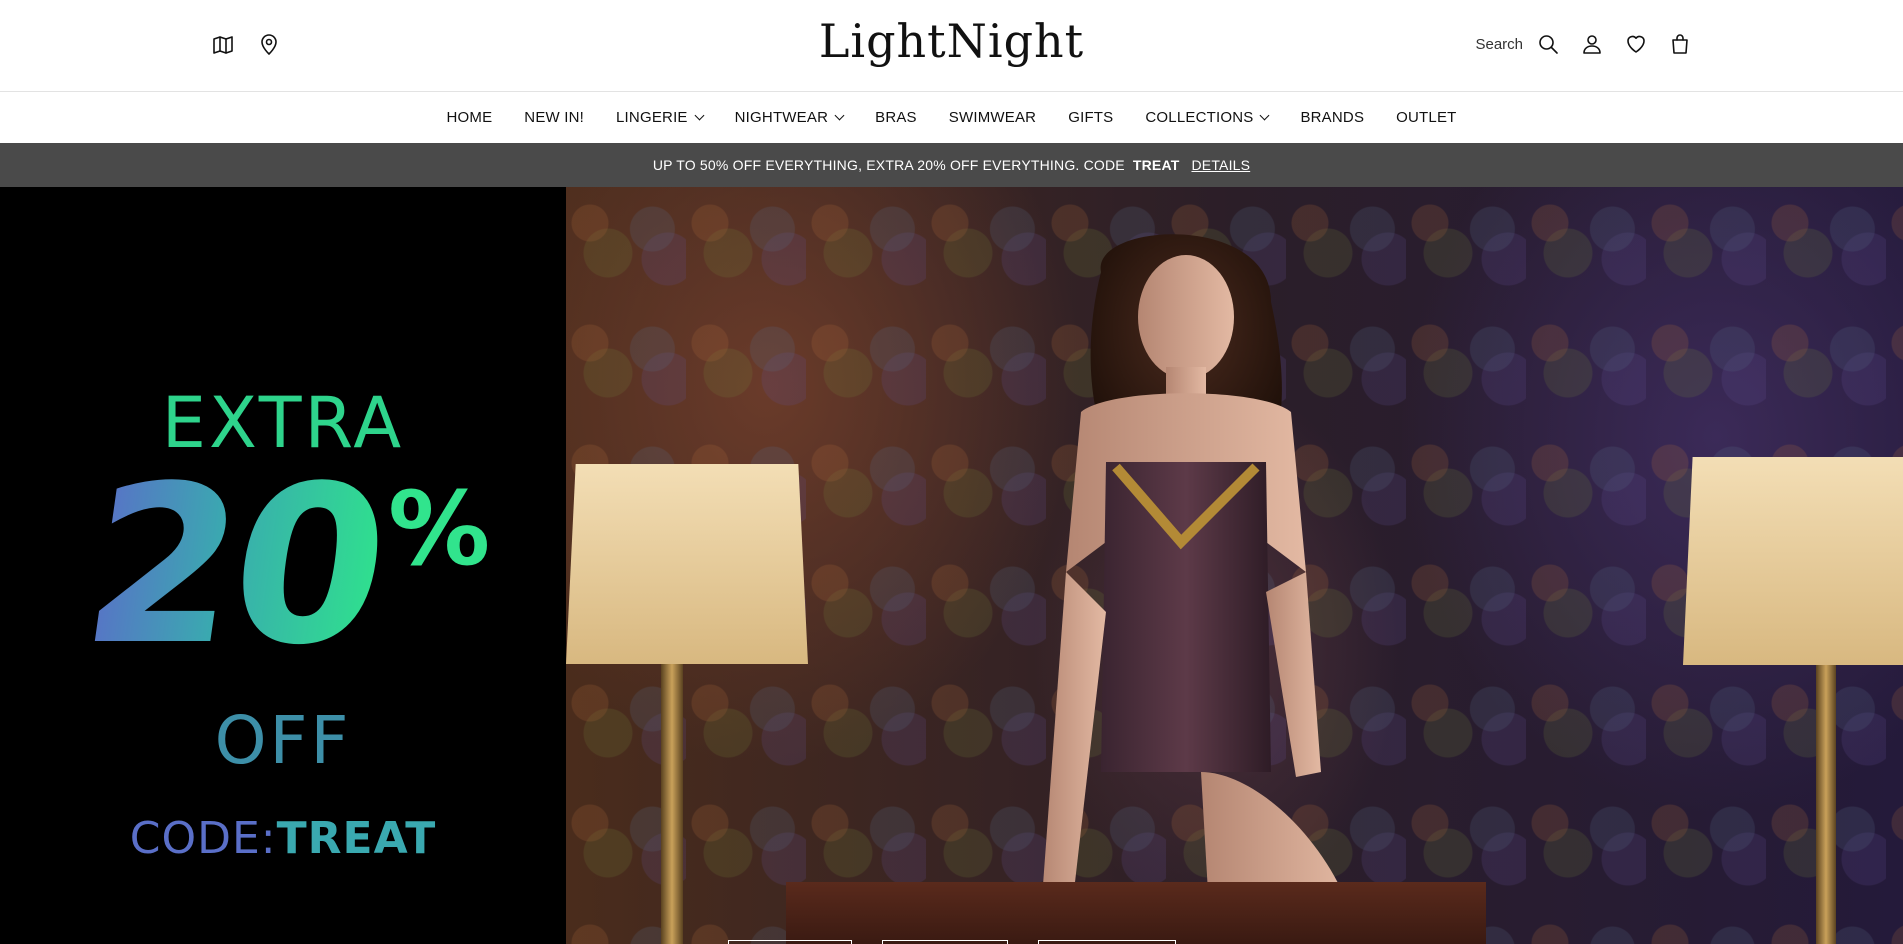  I want to click on hero-discount: 20 %, so click(289, 566).